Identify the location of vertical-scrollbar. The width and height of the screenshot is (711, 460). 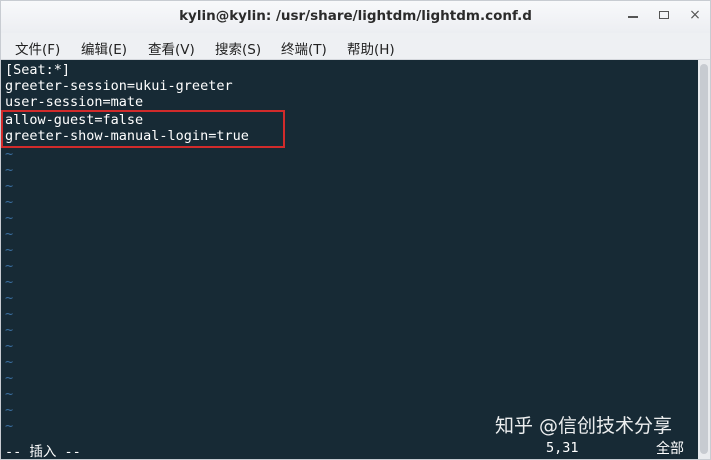
(704, 259).